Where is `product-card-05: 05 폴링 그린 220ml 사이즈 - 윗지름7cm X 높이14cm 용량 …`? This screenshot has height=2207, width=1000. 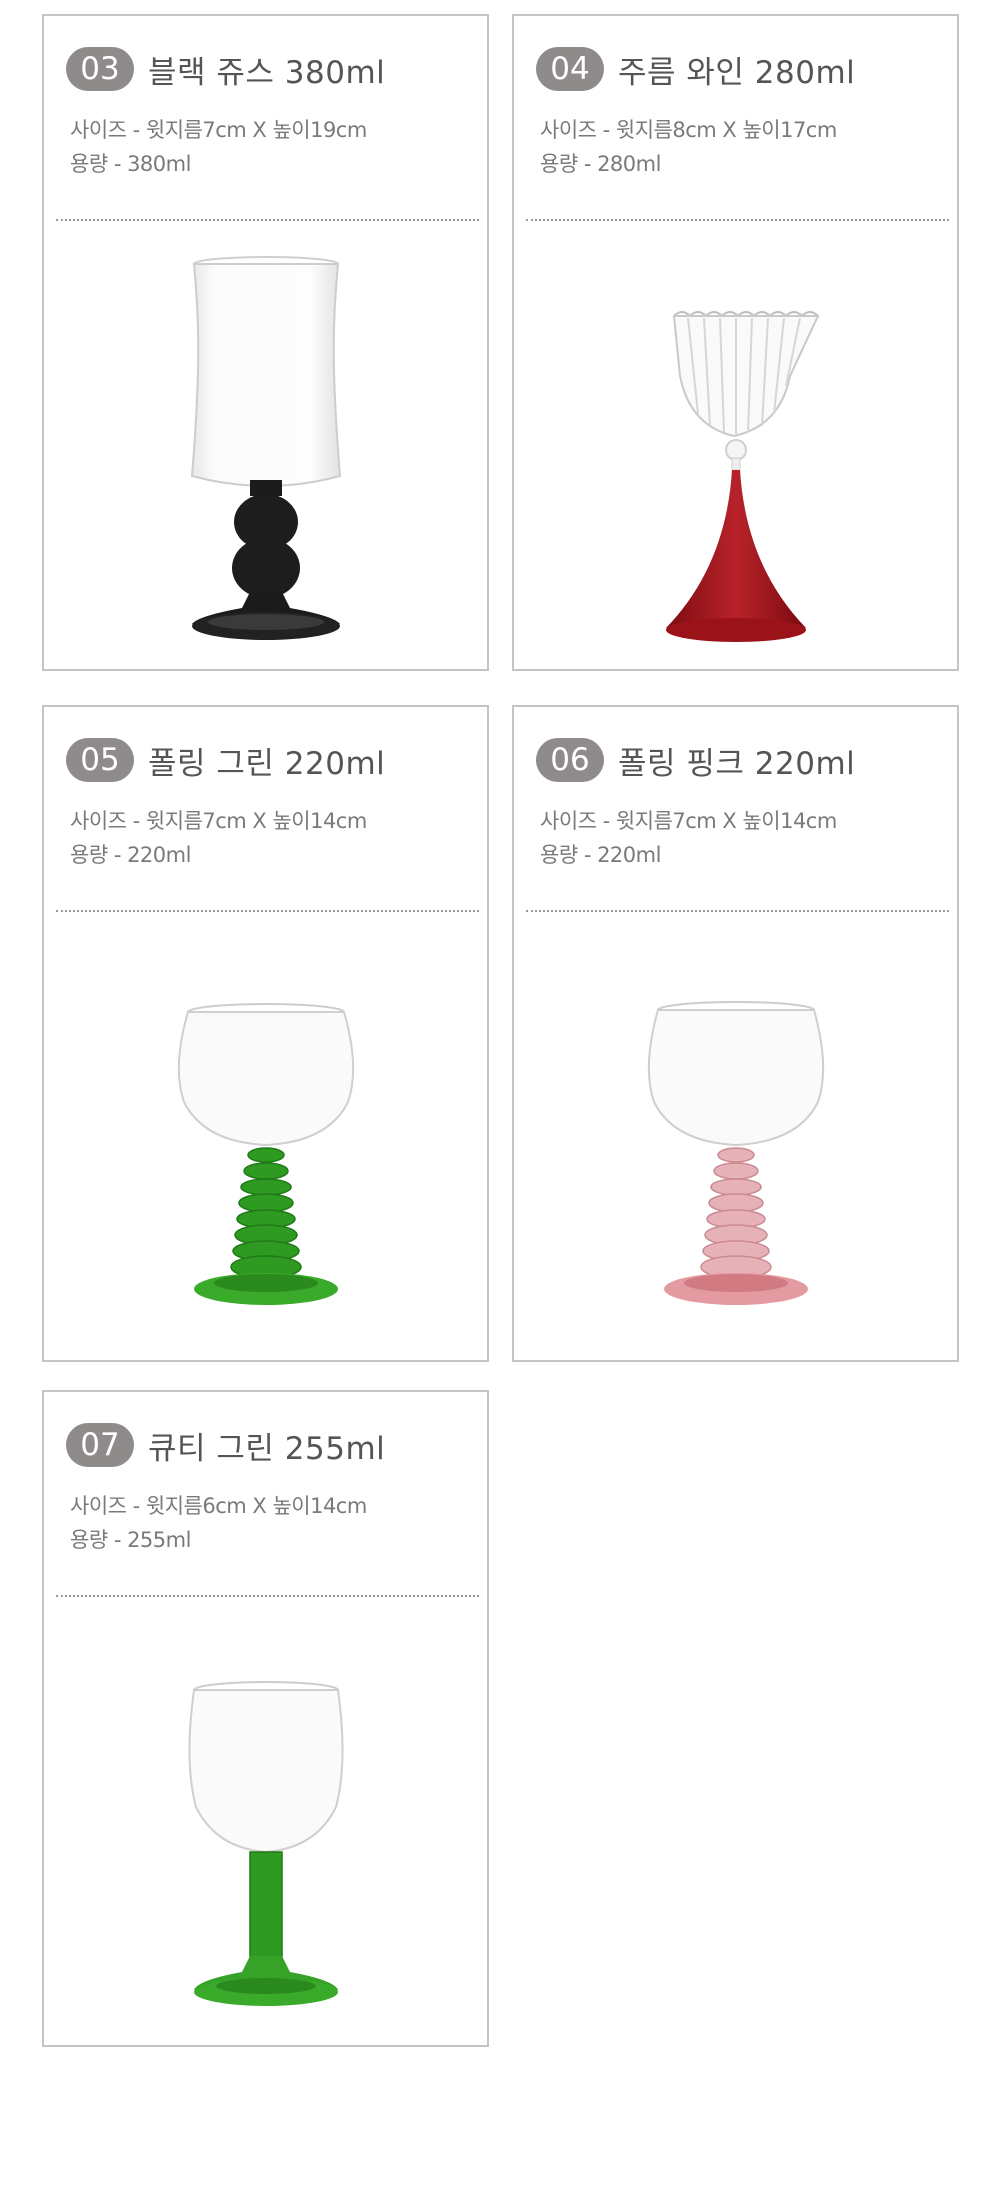 product-card-05: 05 폴링 그린 220ml 사이즈 - 윗지름7cm X 높이14cm 용량 … is located at coordinates (265, 1033).